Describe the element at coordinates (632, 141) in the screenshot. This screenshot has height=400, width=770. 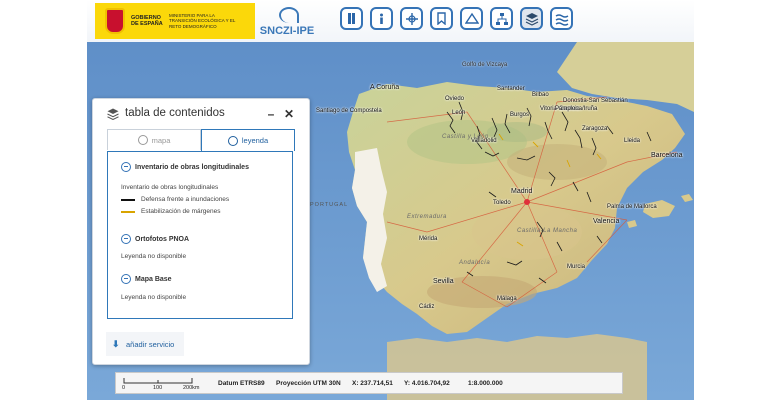
I see `city-label: Lleida` at that location.